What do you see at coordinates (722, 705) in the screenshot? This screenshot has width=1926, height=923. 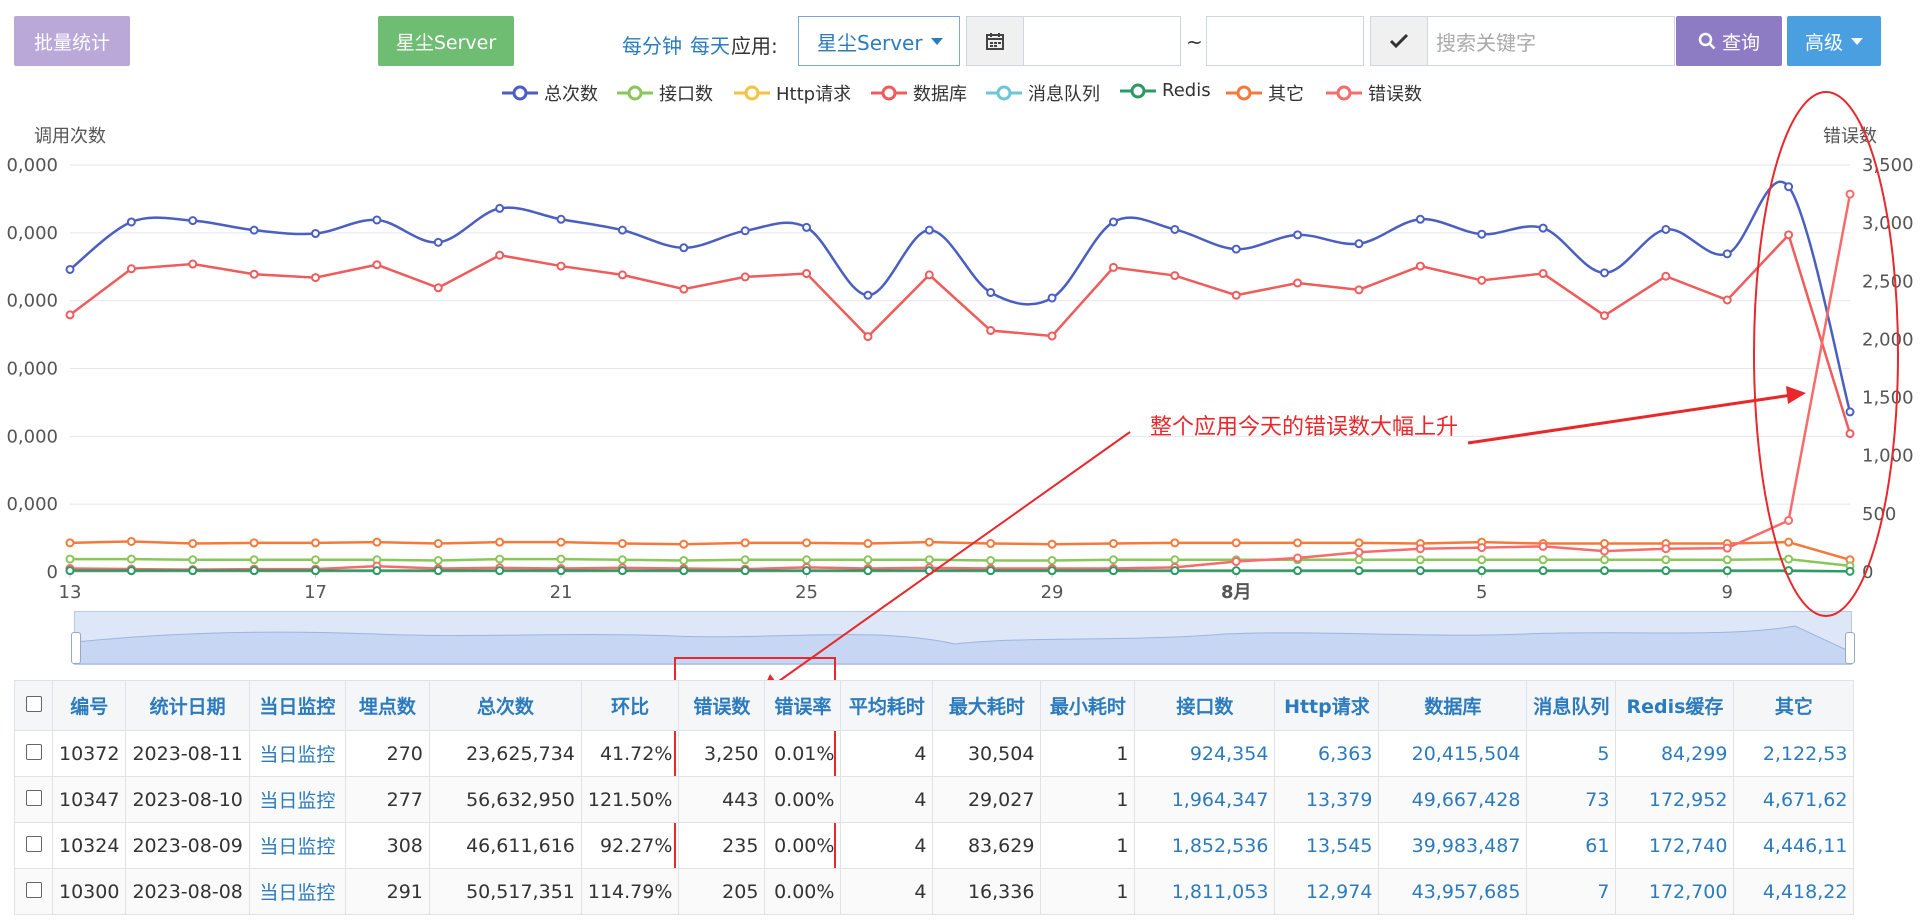 I see `table-header-cell: 错误数` at bounding box center [722, 705].